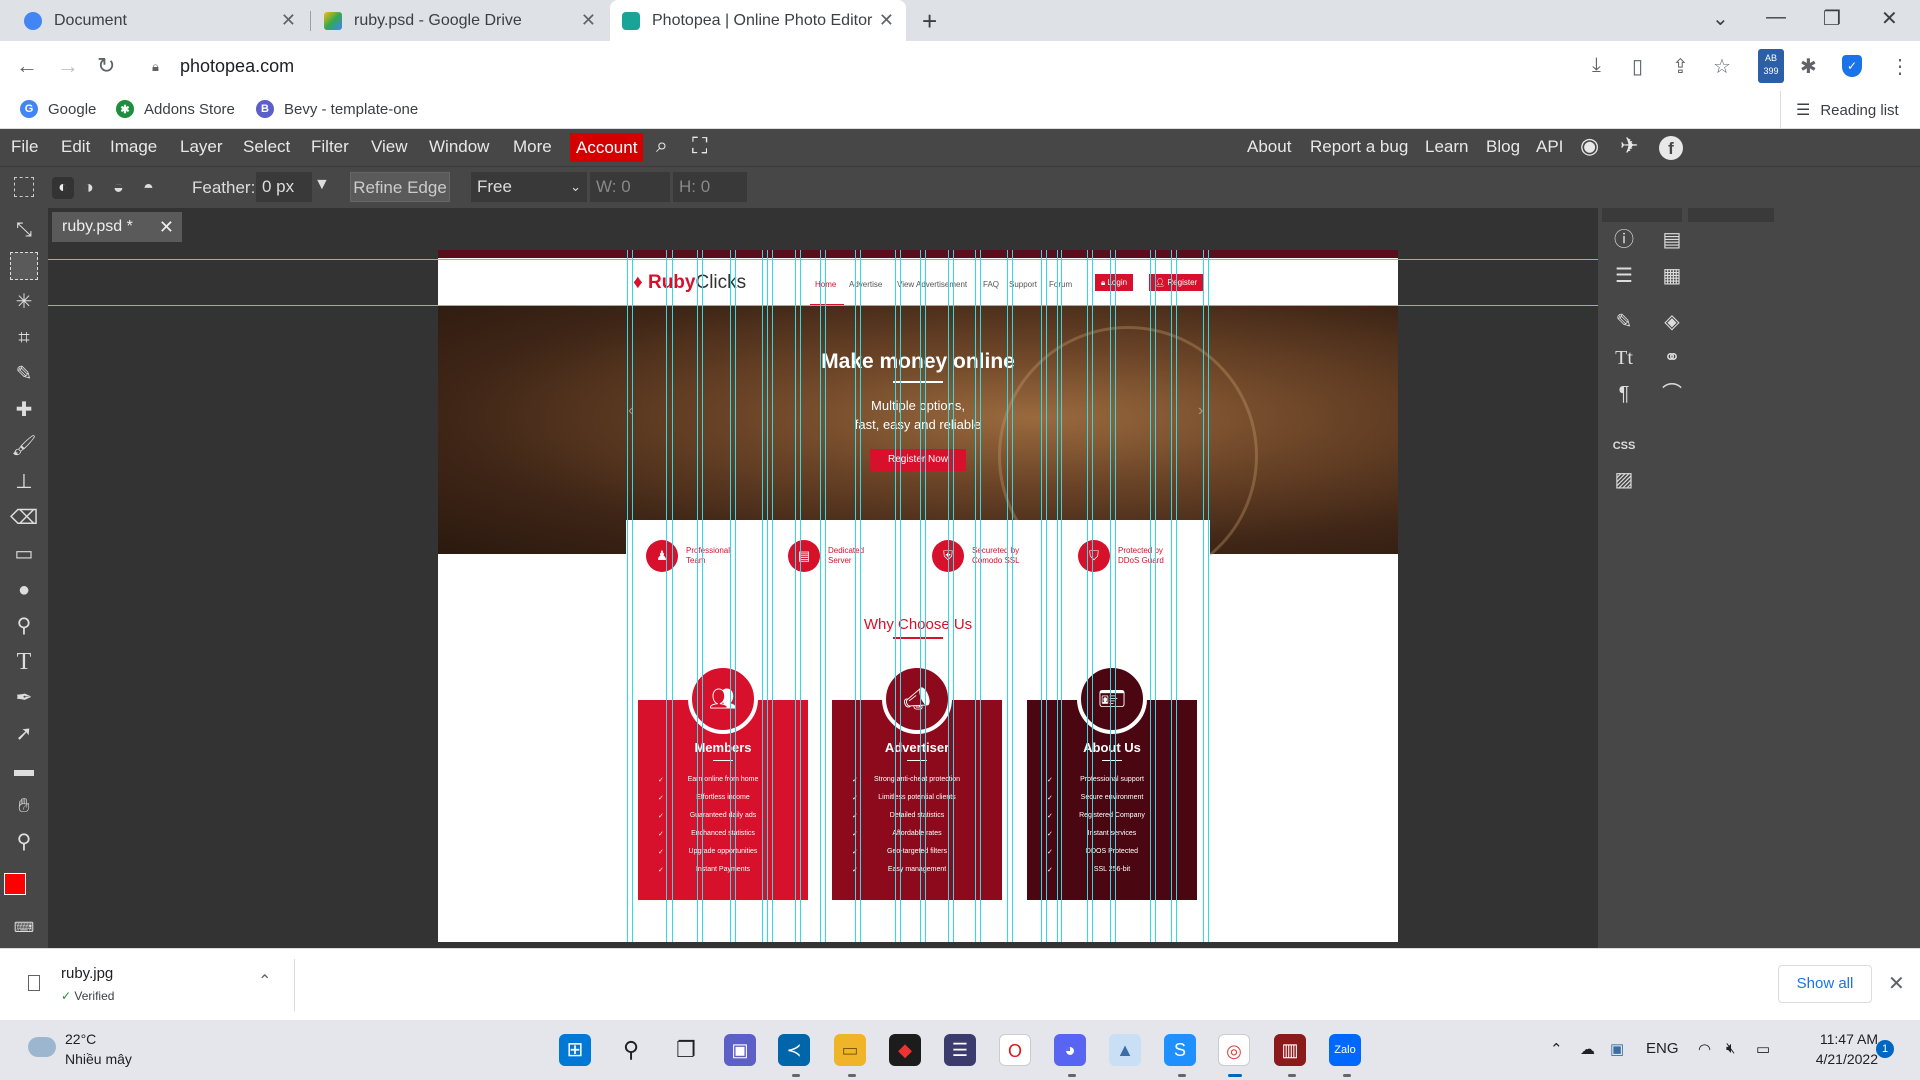  Describe the element at coordinates (1125, 1050) in the screenshot. I see `photos-icon: ▲` at that location.